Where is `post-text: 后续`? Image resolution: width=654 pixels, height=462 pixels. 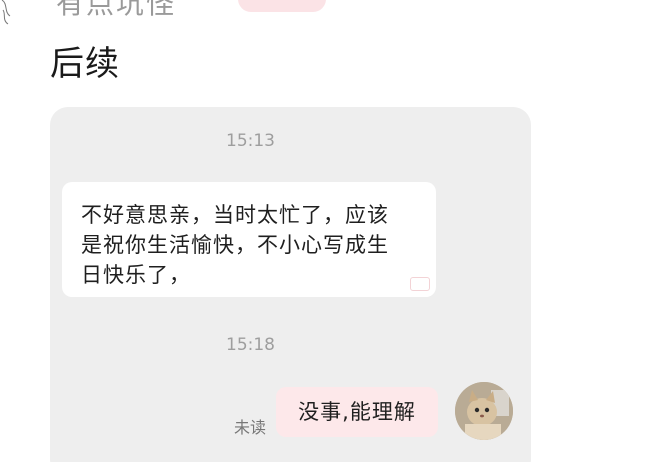
post-text: 后续 is located at coordinates (85, 64).